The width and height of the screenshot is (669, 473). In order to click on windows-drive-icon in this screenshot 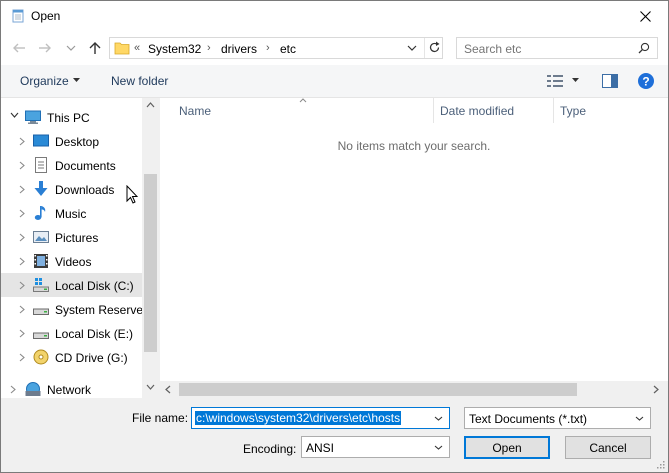, I will do `click(41, 285)`.